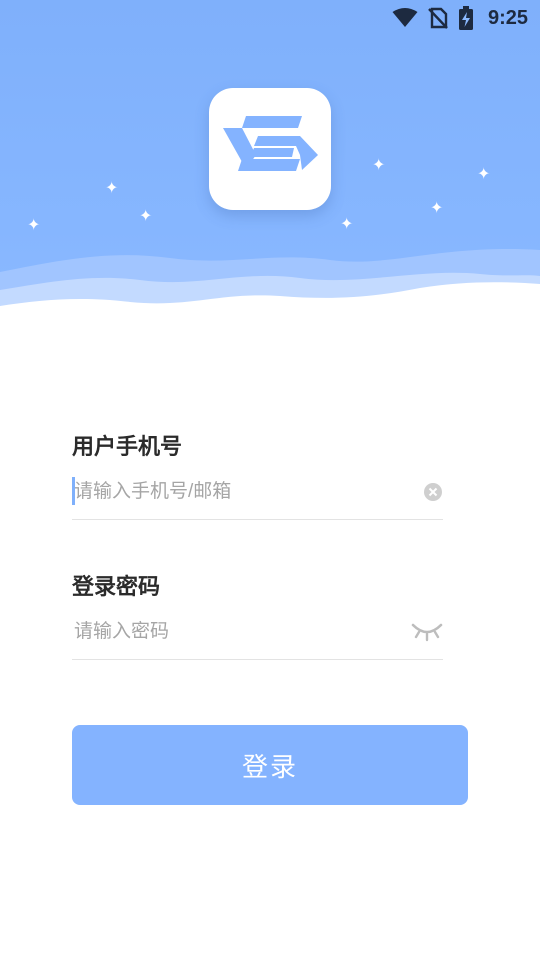 Image resolution: width=540 pixels, height=960 pixels. I want to click on clear-circle-icon, so click(433, 492).